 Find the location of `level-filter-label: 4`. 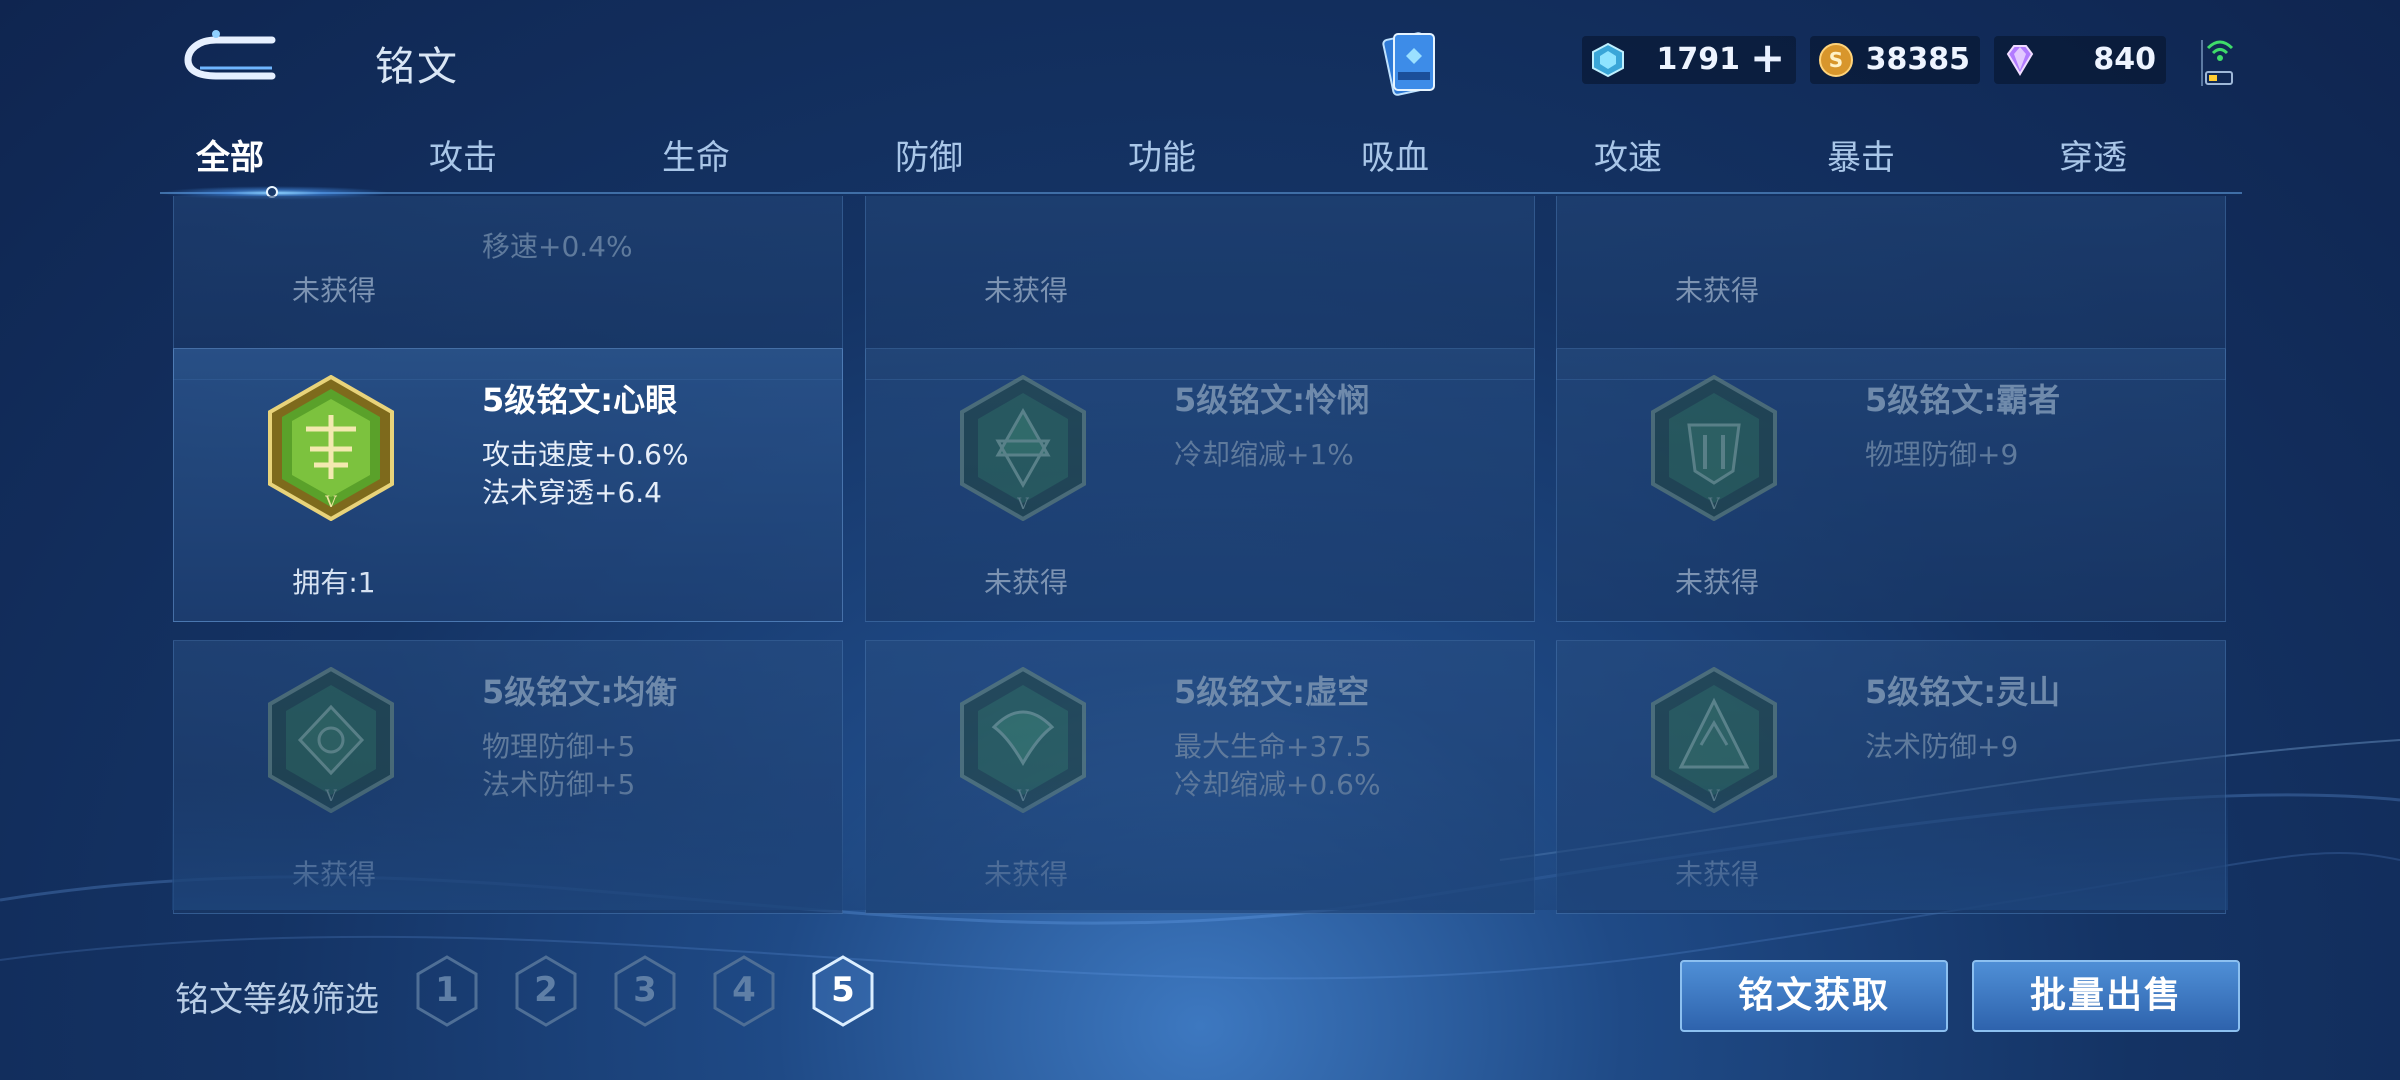

level-filter-label: 4 is located at coordinates (744, 990).